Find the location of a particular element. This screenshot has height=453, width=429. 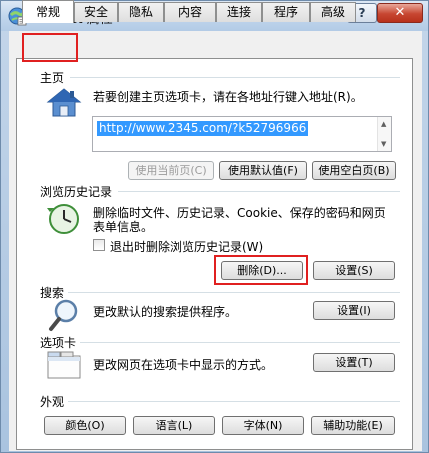

history-section-label: 浏览历史记录 is located at coordinates (78, 191).